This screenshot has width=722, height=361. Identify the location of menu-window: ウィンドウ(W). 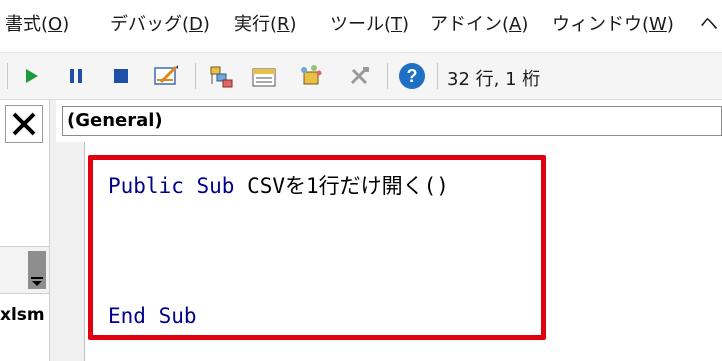
(613, 23).